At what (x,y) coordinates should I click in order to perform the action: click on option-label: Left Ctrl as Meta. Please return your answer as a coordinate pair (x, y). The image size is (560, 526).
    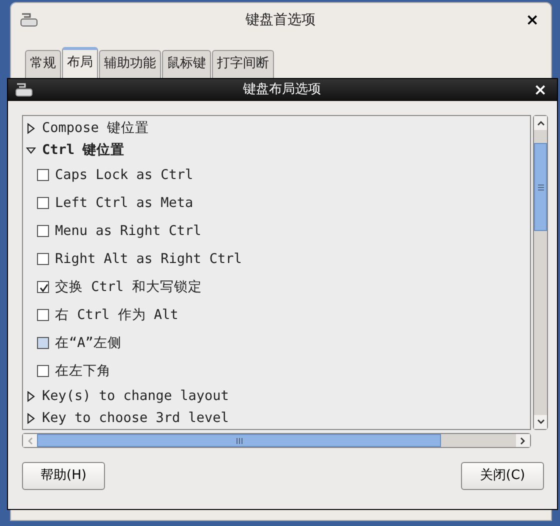
    Looking at the image, I should click on (124, 203).